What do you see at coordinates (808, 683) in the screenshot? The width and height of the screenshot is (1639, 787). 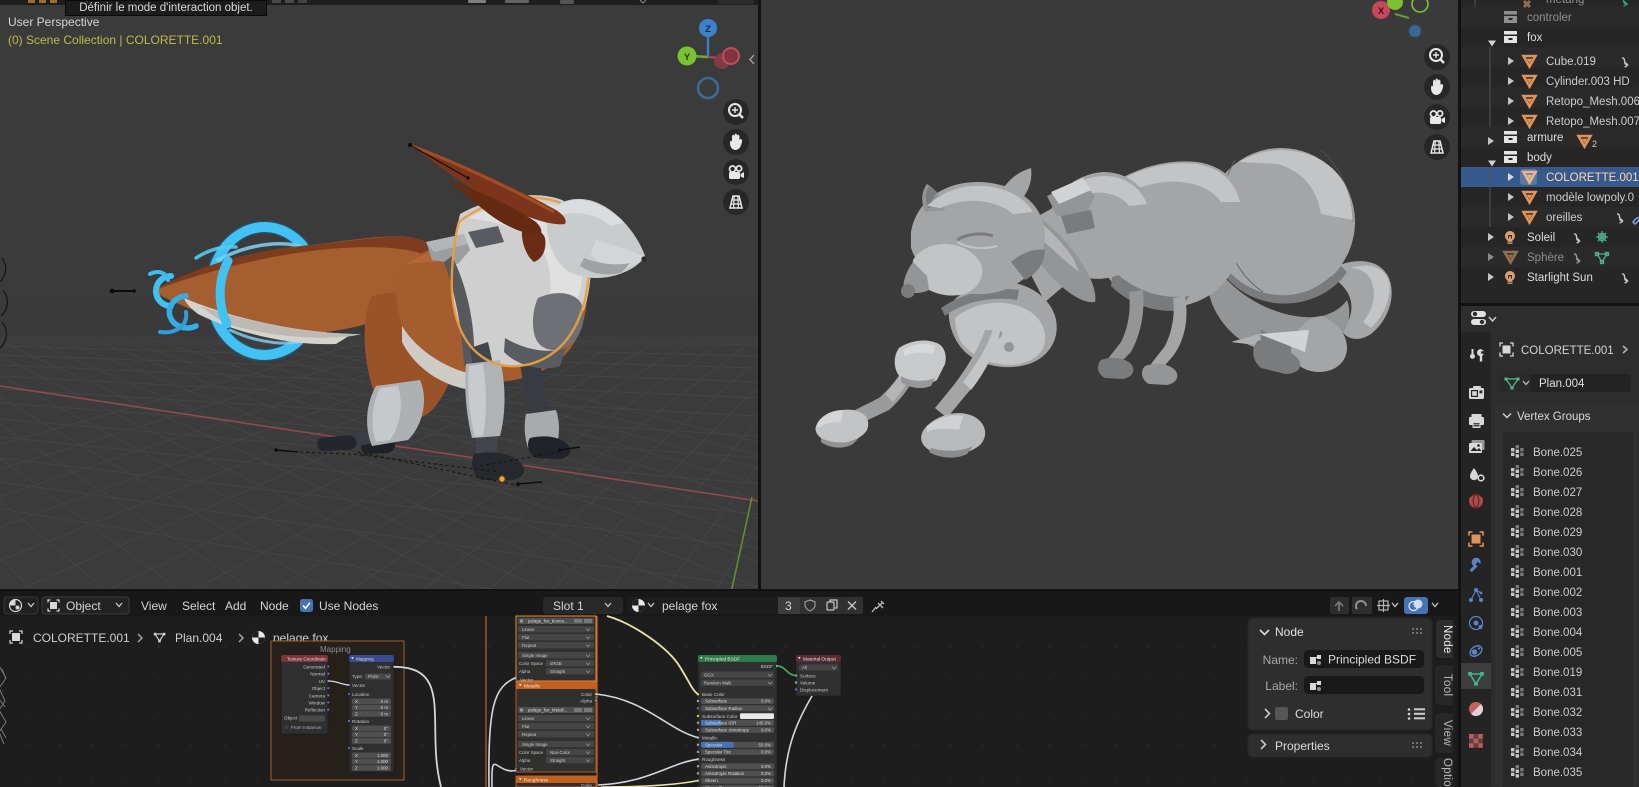 I see `svg-text: Volume` at bounding box center [808, 683].